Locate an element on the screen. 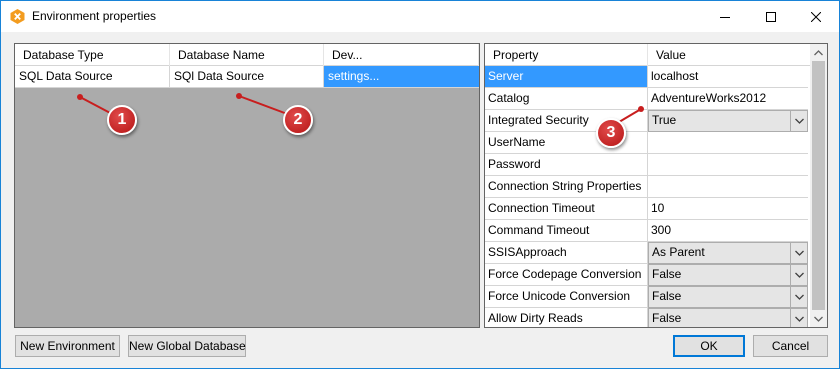 The image size is (840, 369). callout-badge-3: 3 is located at coordinates (611, 133).